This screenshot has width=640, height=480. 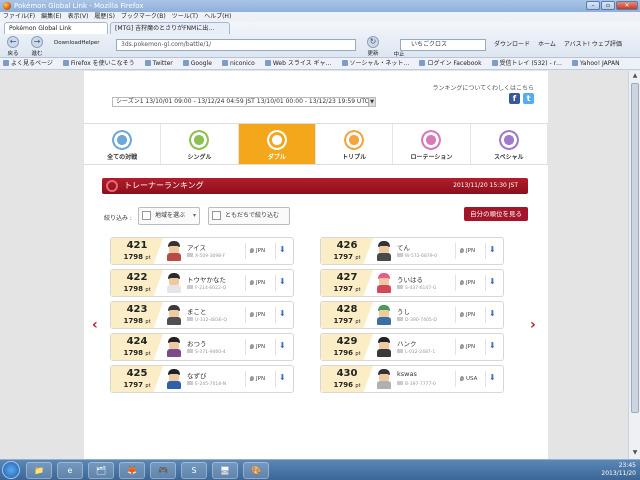 What do you see at coordinates (200, 144) in the screenshot?
I see `category-tab: シングル` at bounding box center [200, 144].